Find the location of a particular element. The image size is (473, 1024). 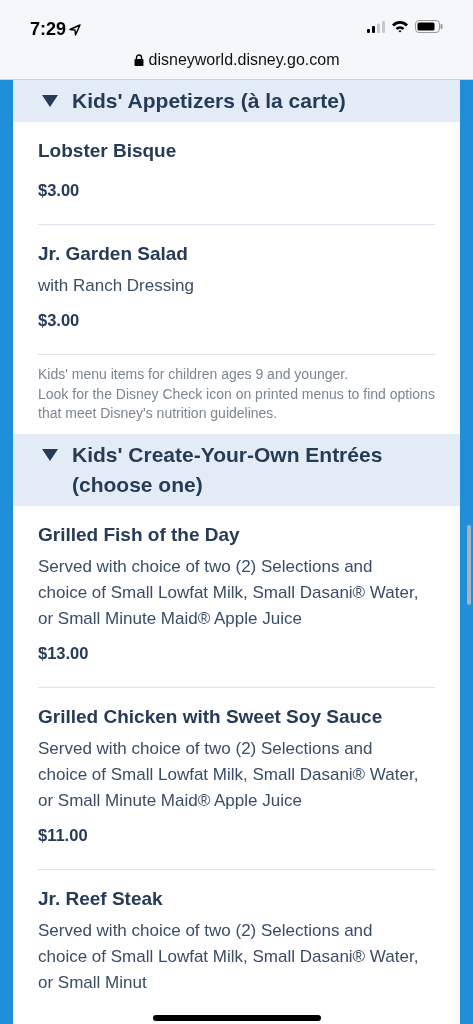

item-name: Jr. Reef Steak is located at coordinates (101, 898).